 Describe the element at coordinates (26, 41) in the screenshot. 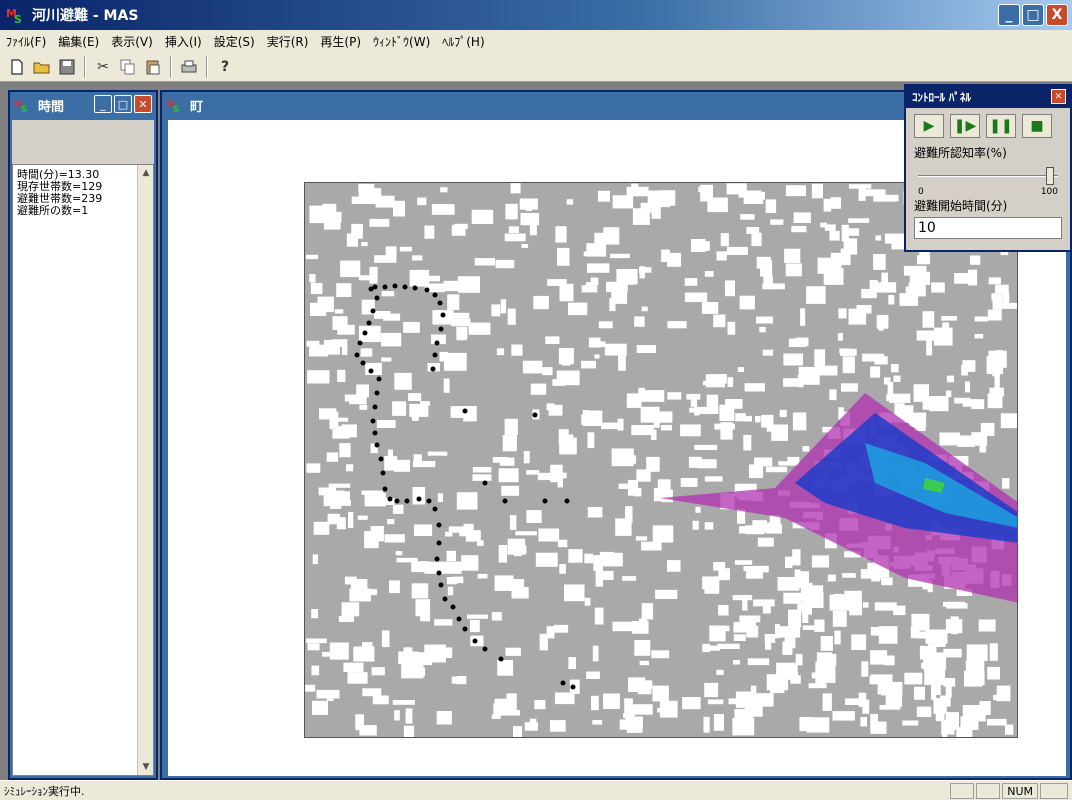

I see `menu-file: ﾌｧｲﾙ(F)` at that location.